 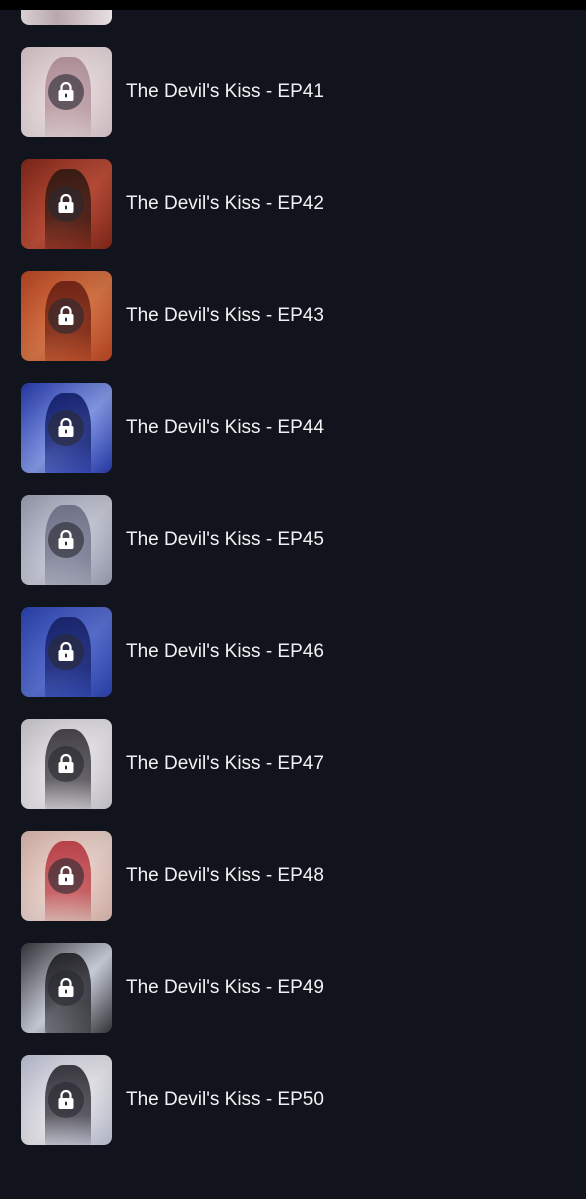 I want to click on episode-list-item: The Devil's Kiss - EP48, so click(x=293, y=886).